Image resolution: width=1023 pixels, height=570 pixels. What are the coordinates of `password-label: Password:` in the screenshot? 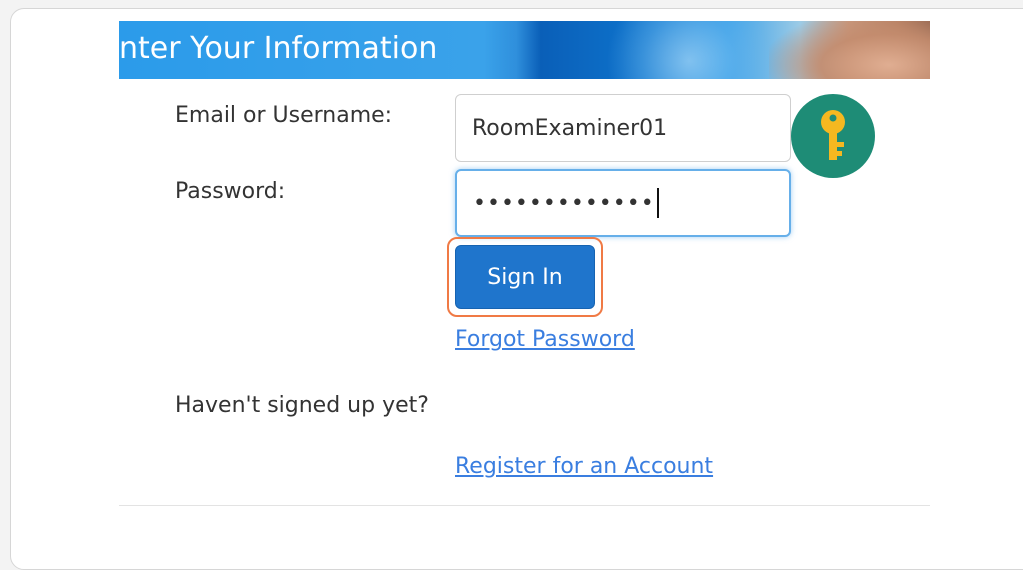 It's located at (230, 191).